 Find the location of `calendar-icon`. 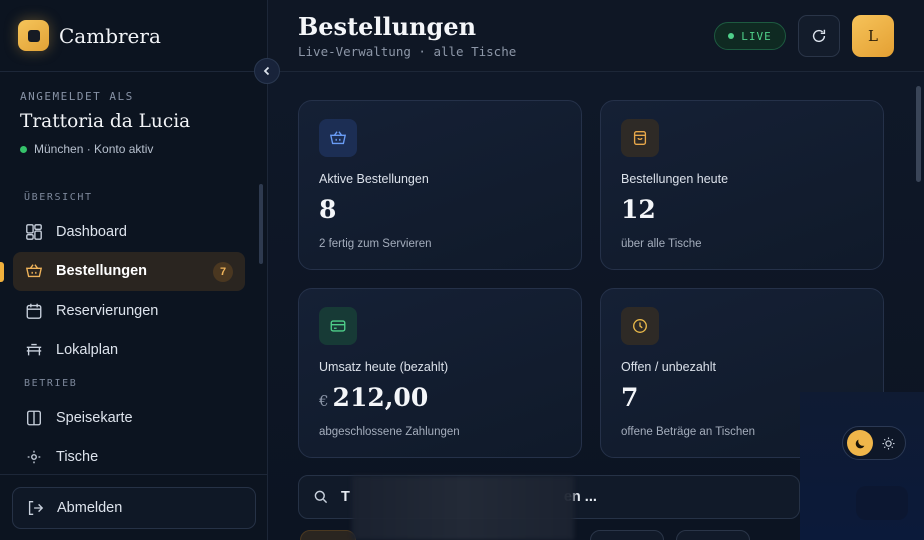

calendar-icon is located at coordinates (34, 311).